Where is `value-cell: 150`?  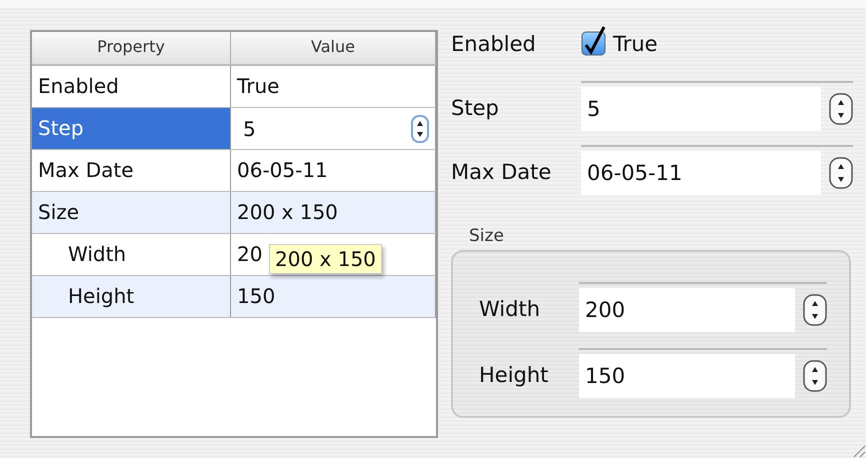 value-cell: 150 is located at coordinates (333, 296).